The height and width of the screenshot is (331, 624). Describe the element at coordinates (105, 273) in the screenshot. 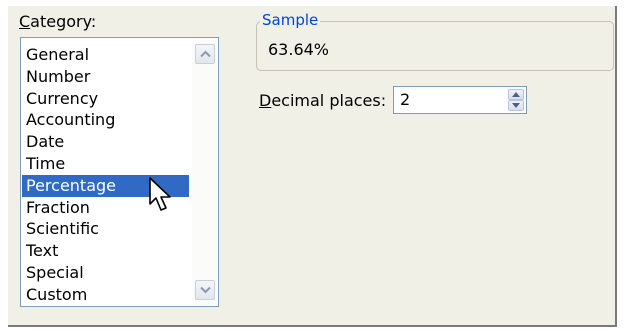

I see `category-item-special: Special` at that location.